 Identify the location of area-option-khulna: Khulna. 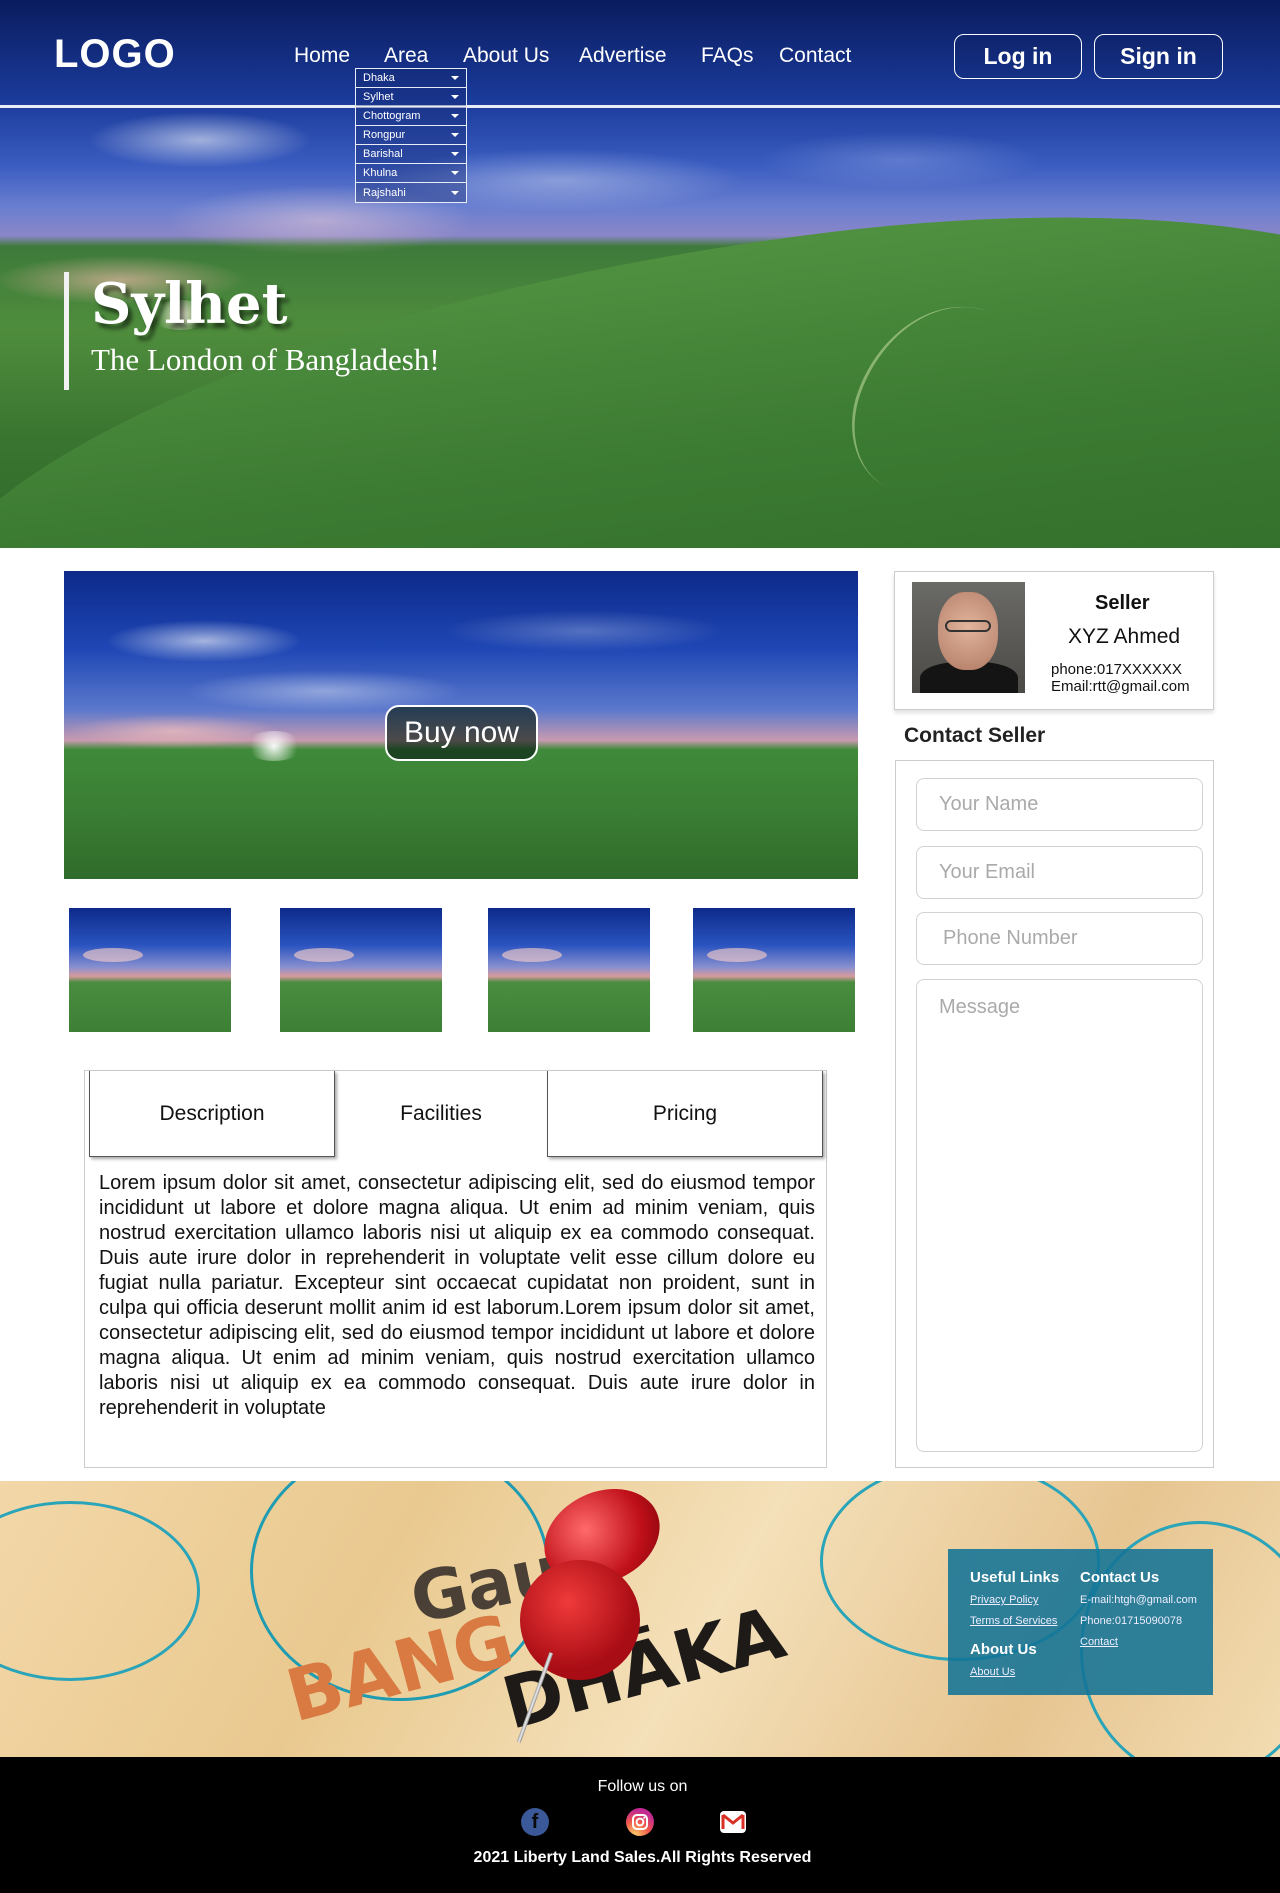
(411, 173).